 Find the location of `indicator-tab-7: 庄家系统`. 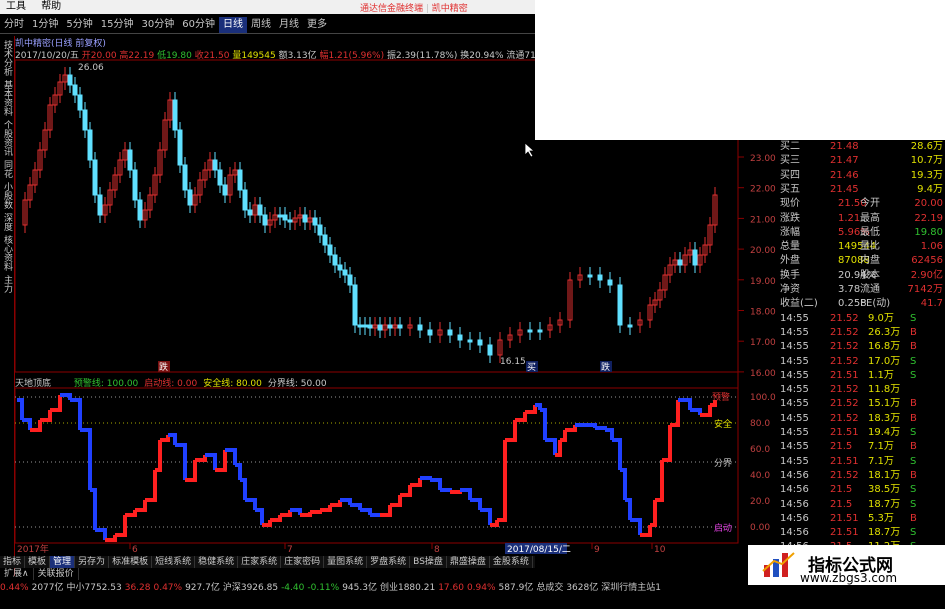

indicator-tab-7: 庄家系统 is located at coordinates (260, 562).